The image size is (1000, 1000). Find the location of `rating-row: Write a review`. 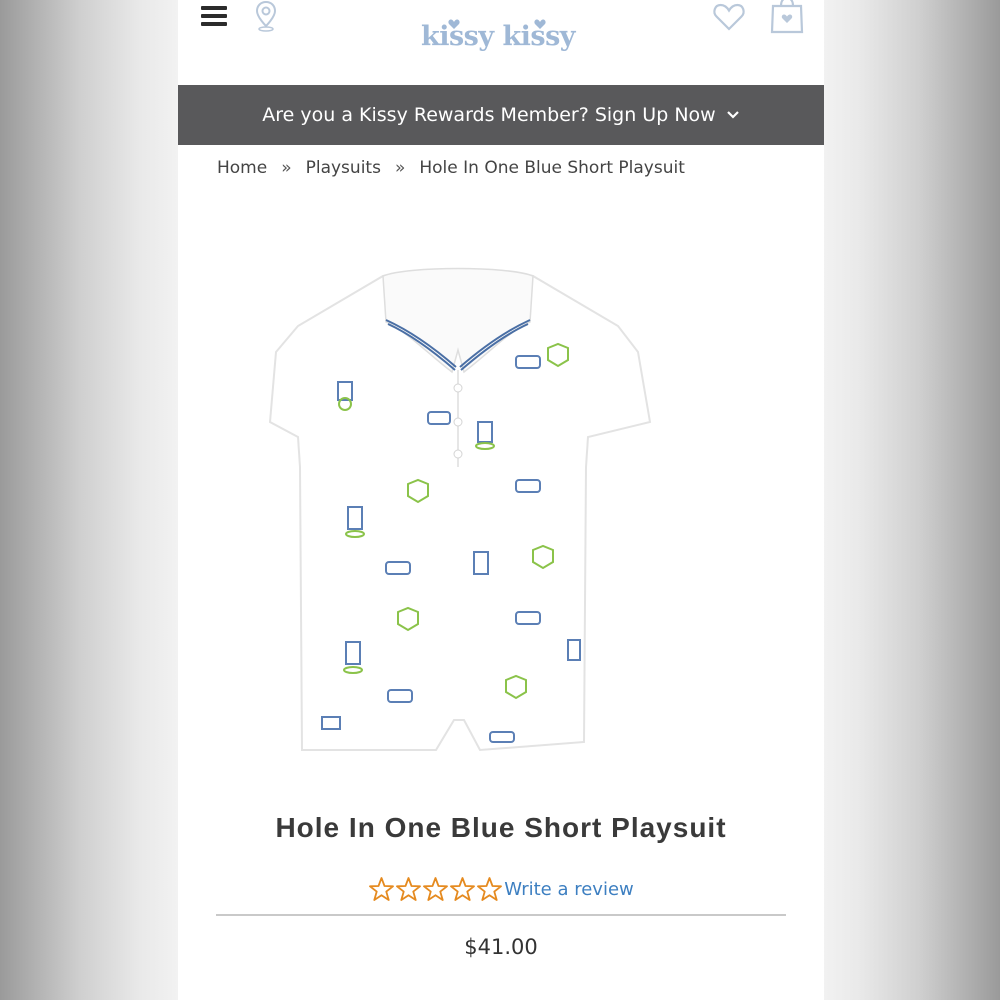

rating-row: Write a review is located at coordinates (501, 889).